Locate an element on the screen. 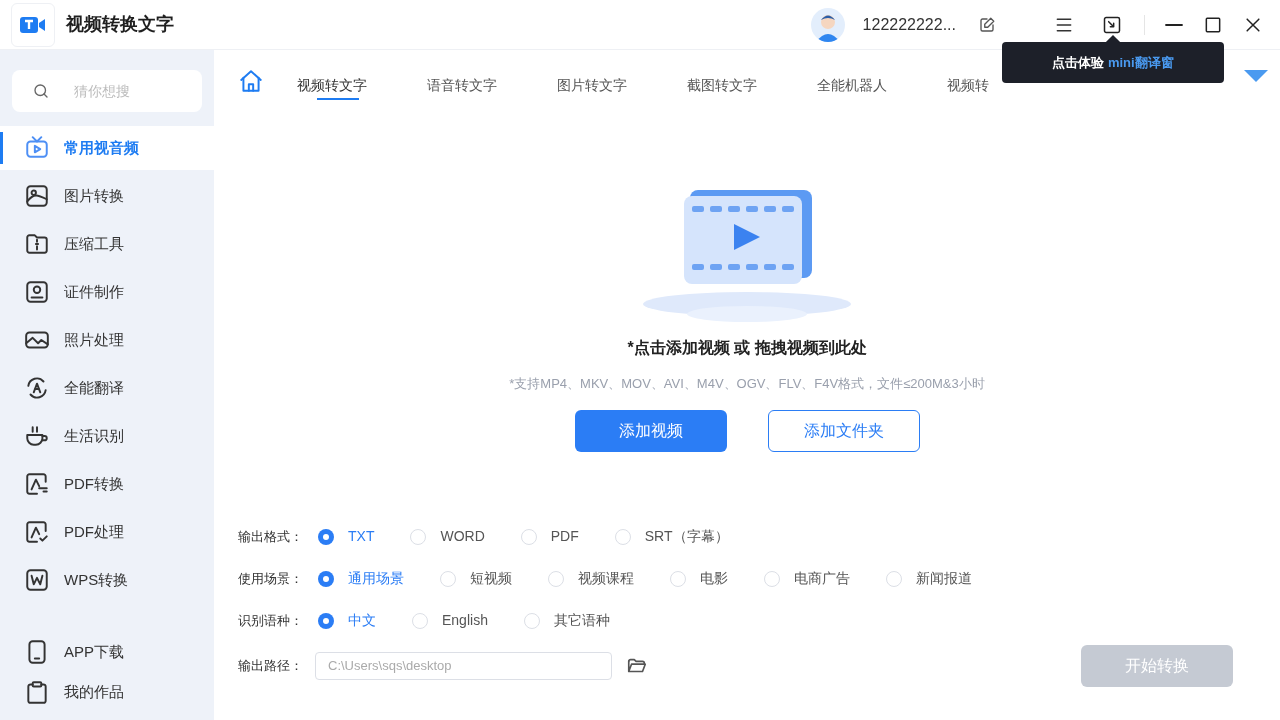 The height and width of the screenshot is (720, 1280). home-icon is located at coordinates (251, 81).